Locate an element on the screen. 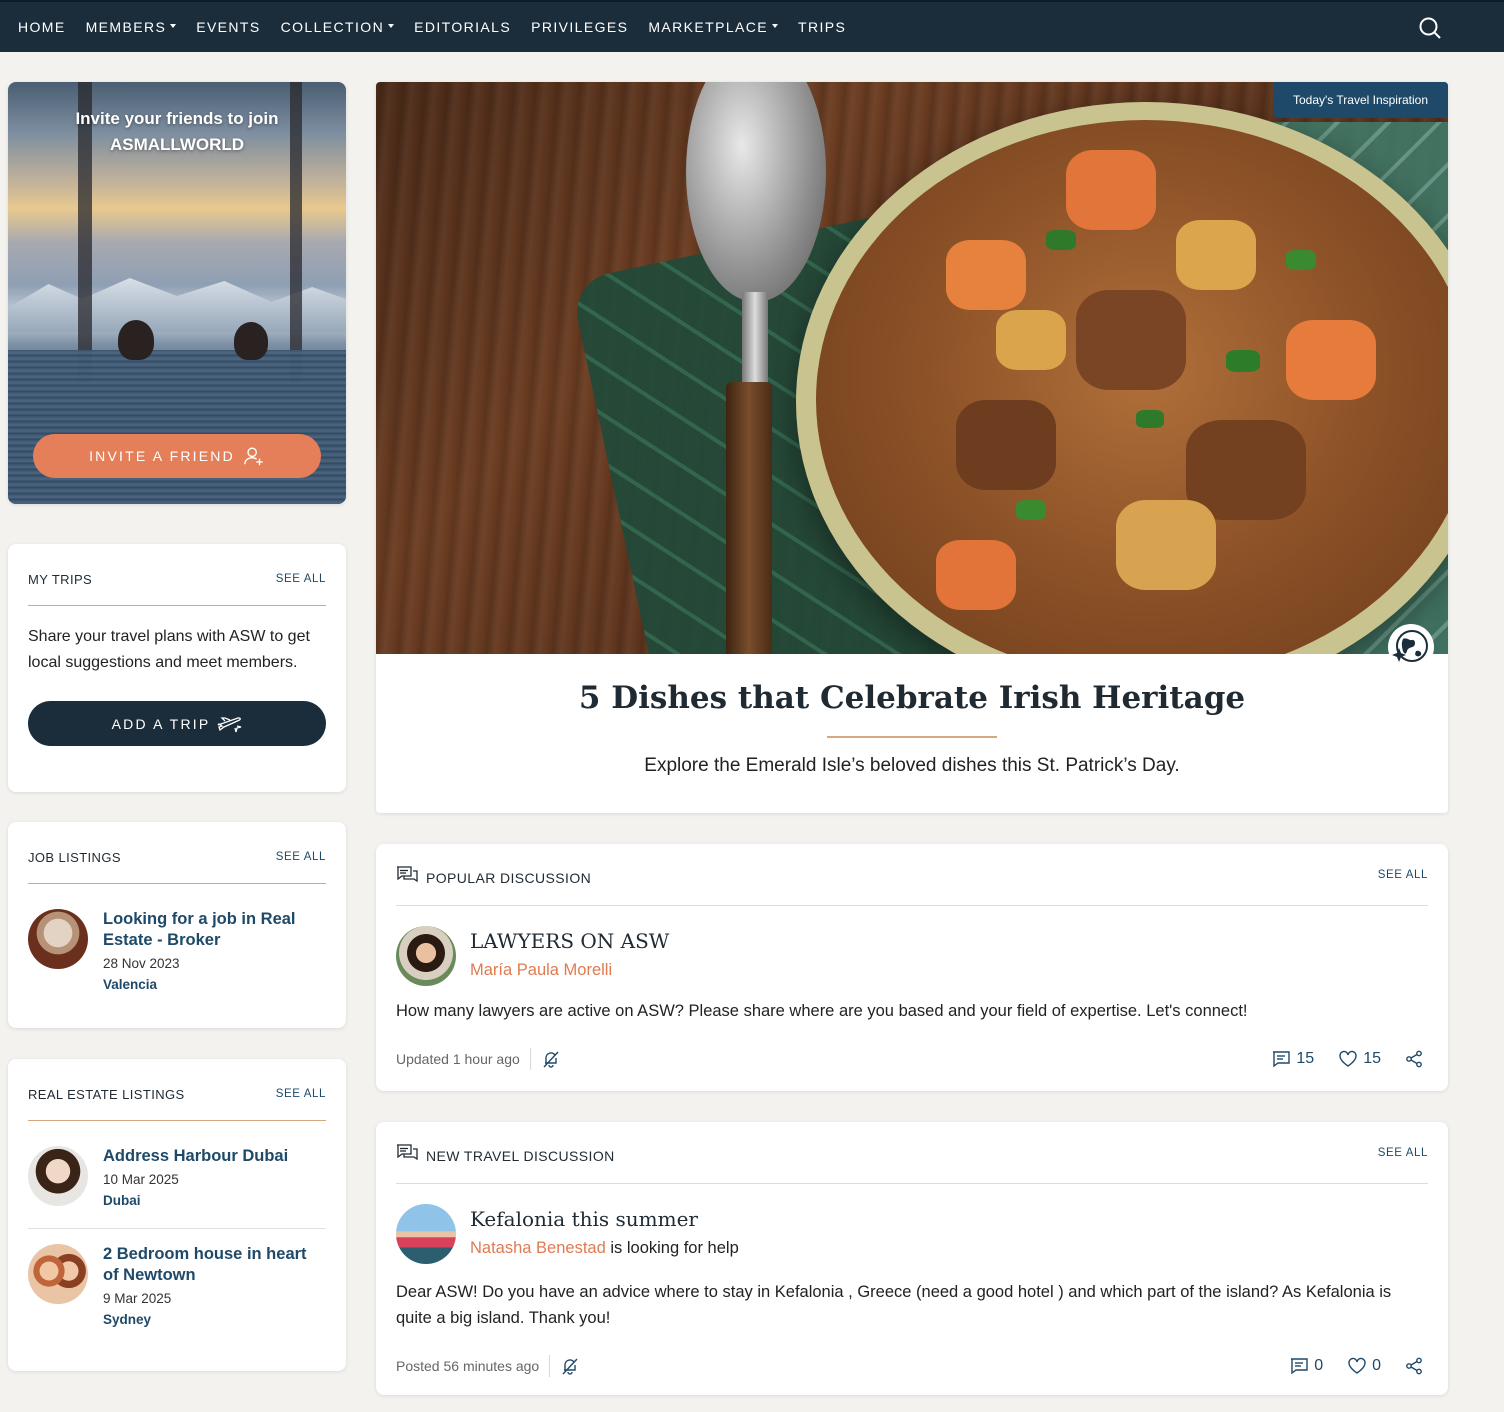 This screenshot has height=1412, width=1504. nav-collection: COLLECTION is located at coordinates (337, 27).